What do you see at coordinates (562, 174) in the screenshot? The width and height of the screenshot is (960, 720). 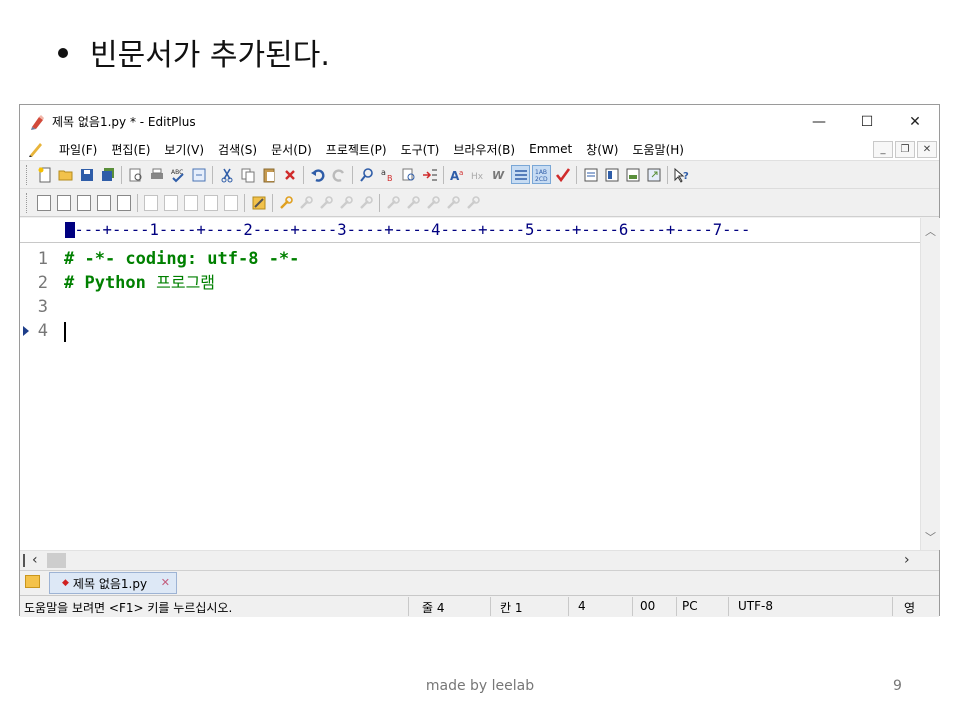 I see `check-syntax-icon` at bounding box center [562, 174].